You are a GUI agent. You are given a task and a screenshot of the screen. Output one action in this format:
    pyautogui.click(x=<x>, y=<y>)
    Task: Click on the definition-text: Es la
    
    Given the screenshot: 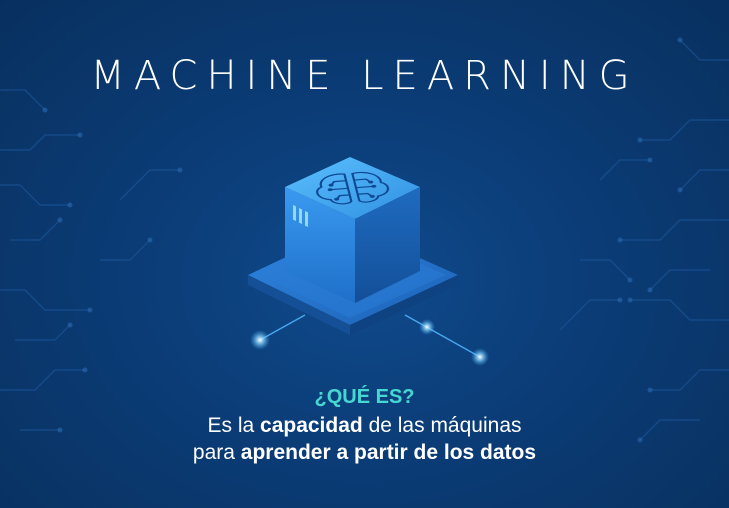 What is the action you would take?
    pyautogui.click(x=234, y=425)
    